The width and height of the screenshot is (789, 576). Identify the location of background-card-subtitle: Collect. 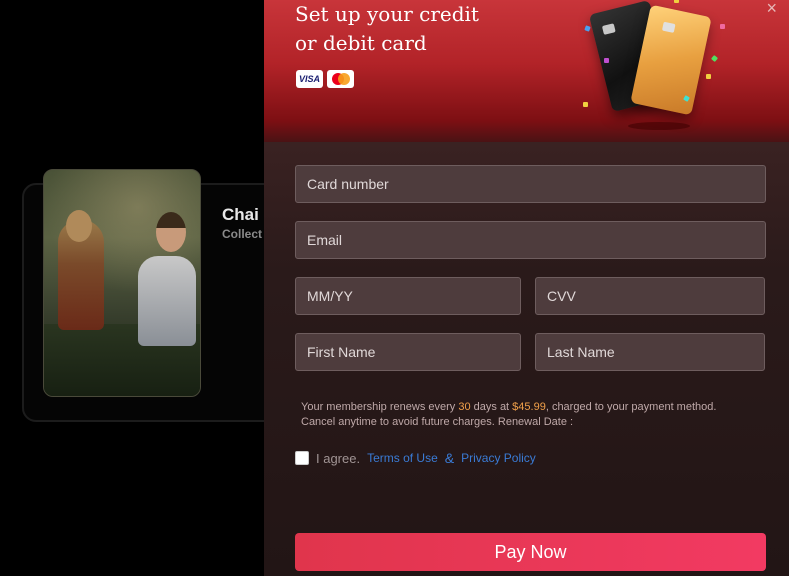
(242, 234).